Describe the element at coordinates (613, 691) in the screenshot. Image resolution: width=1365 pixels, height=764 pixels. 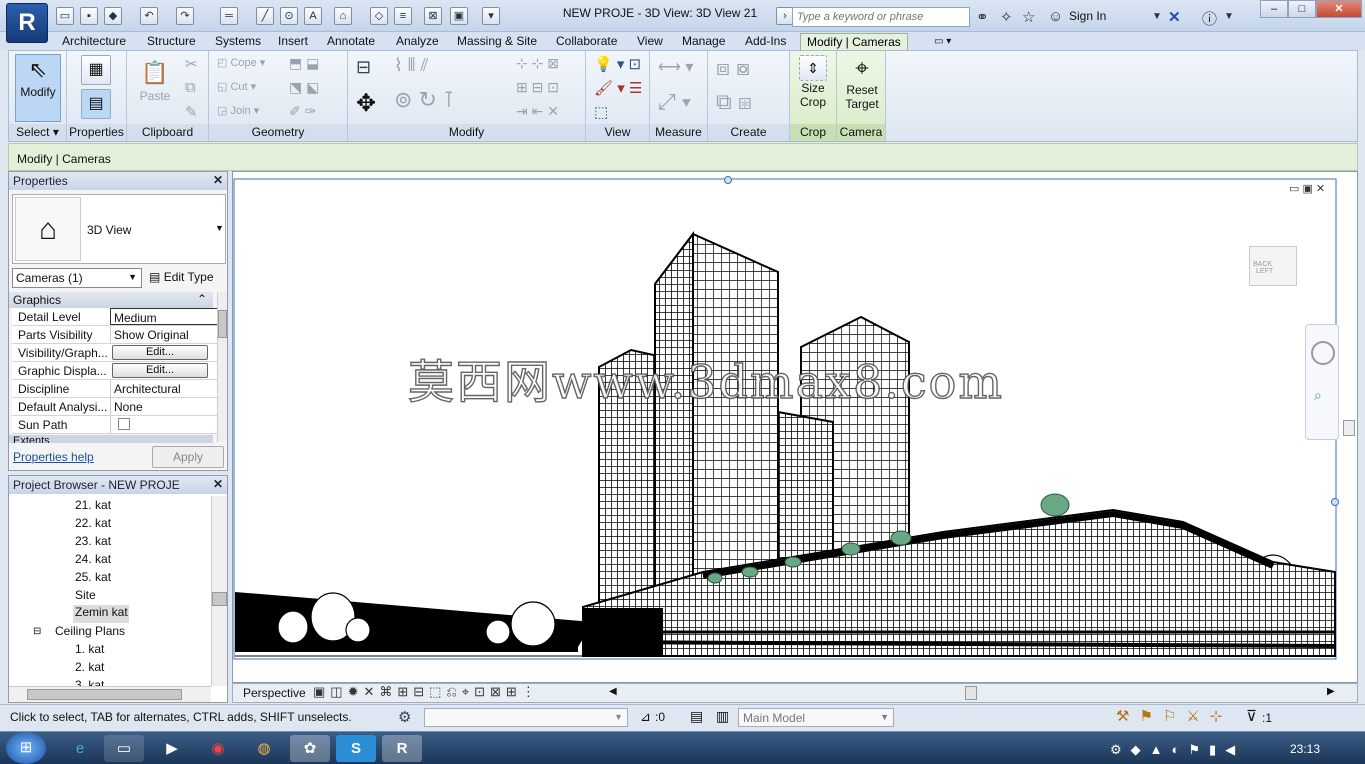
I see `scroll-left-icon: ◀` at that location.